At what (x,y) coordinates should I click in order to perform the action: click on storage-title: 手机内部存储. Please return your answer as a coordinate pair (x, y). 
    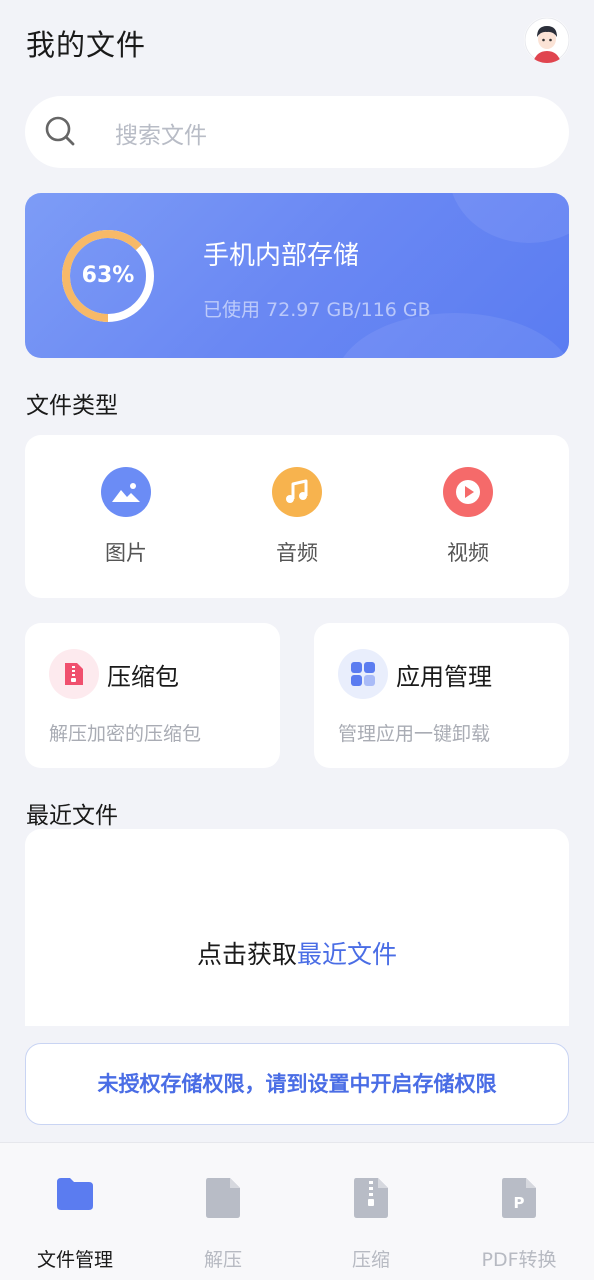
    Looking at the image, I should click on (281, 256).